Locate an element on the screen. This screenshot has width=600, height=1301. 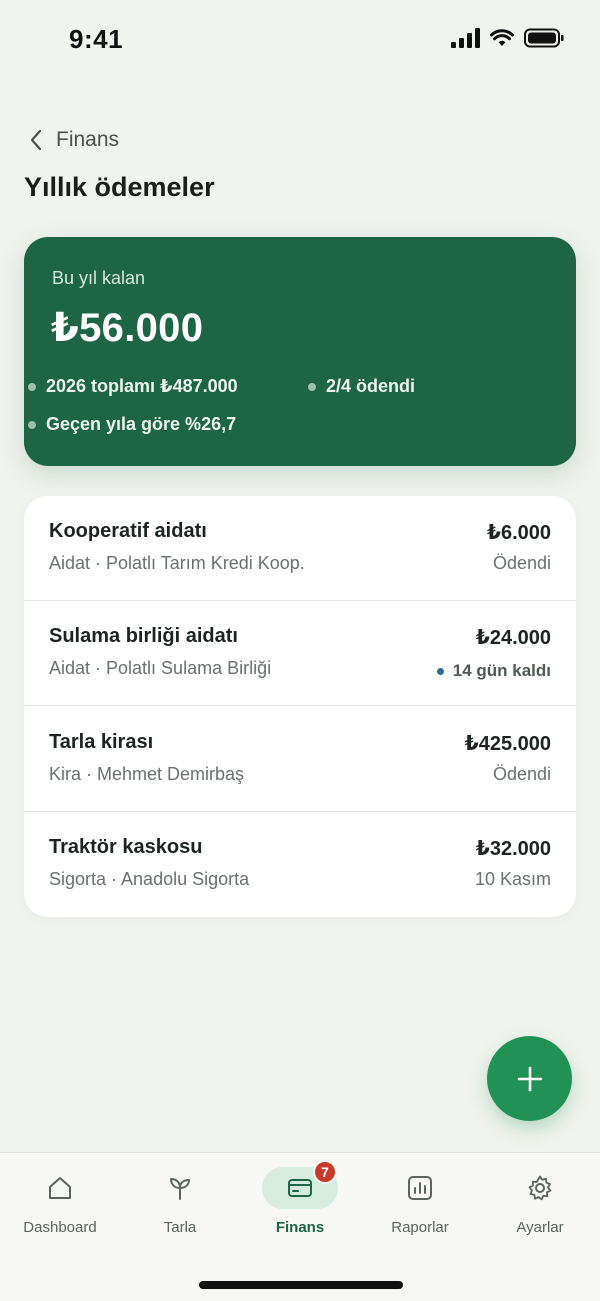
plus-icon is located at coordinates (529, 1078).